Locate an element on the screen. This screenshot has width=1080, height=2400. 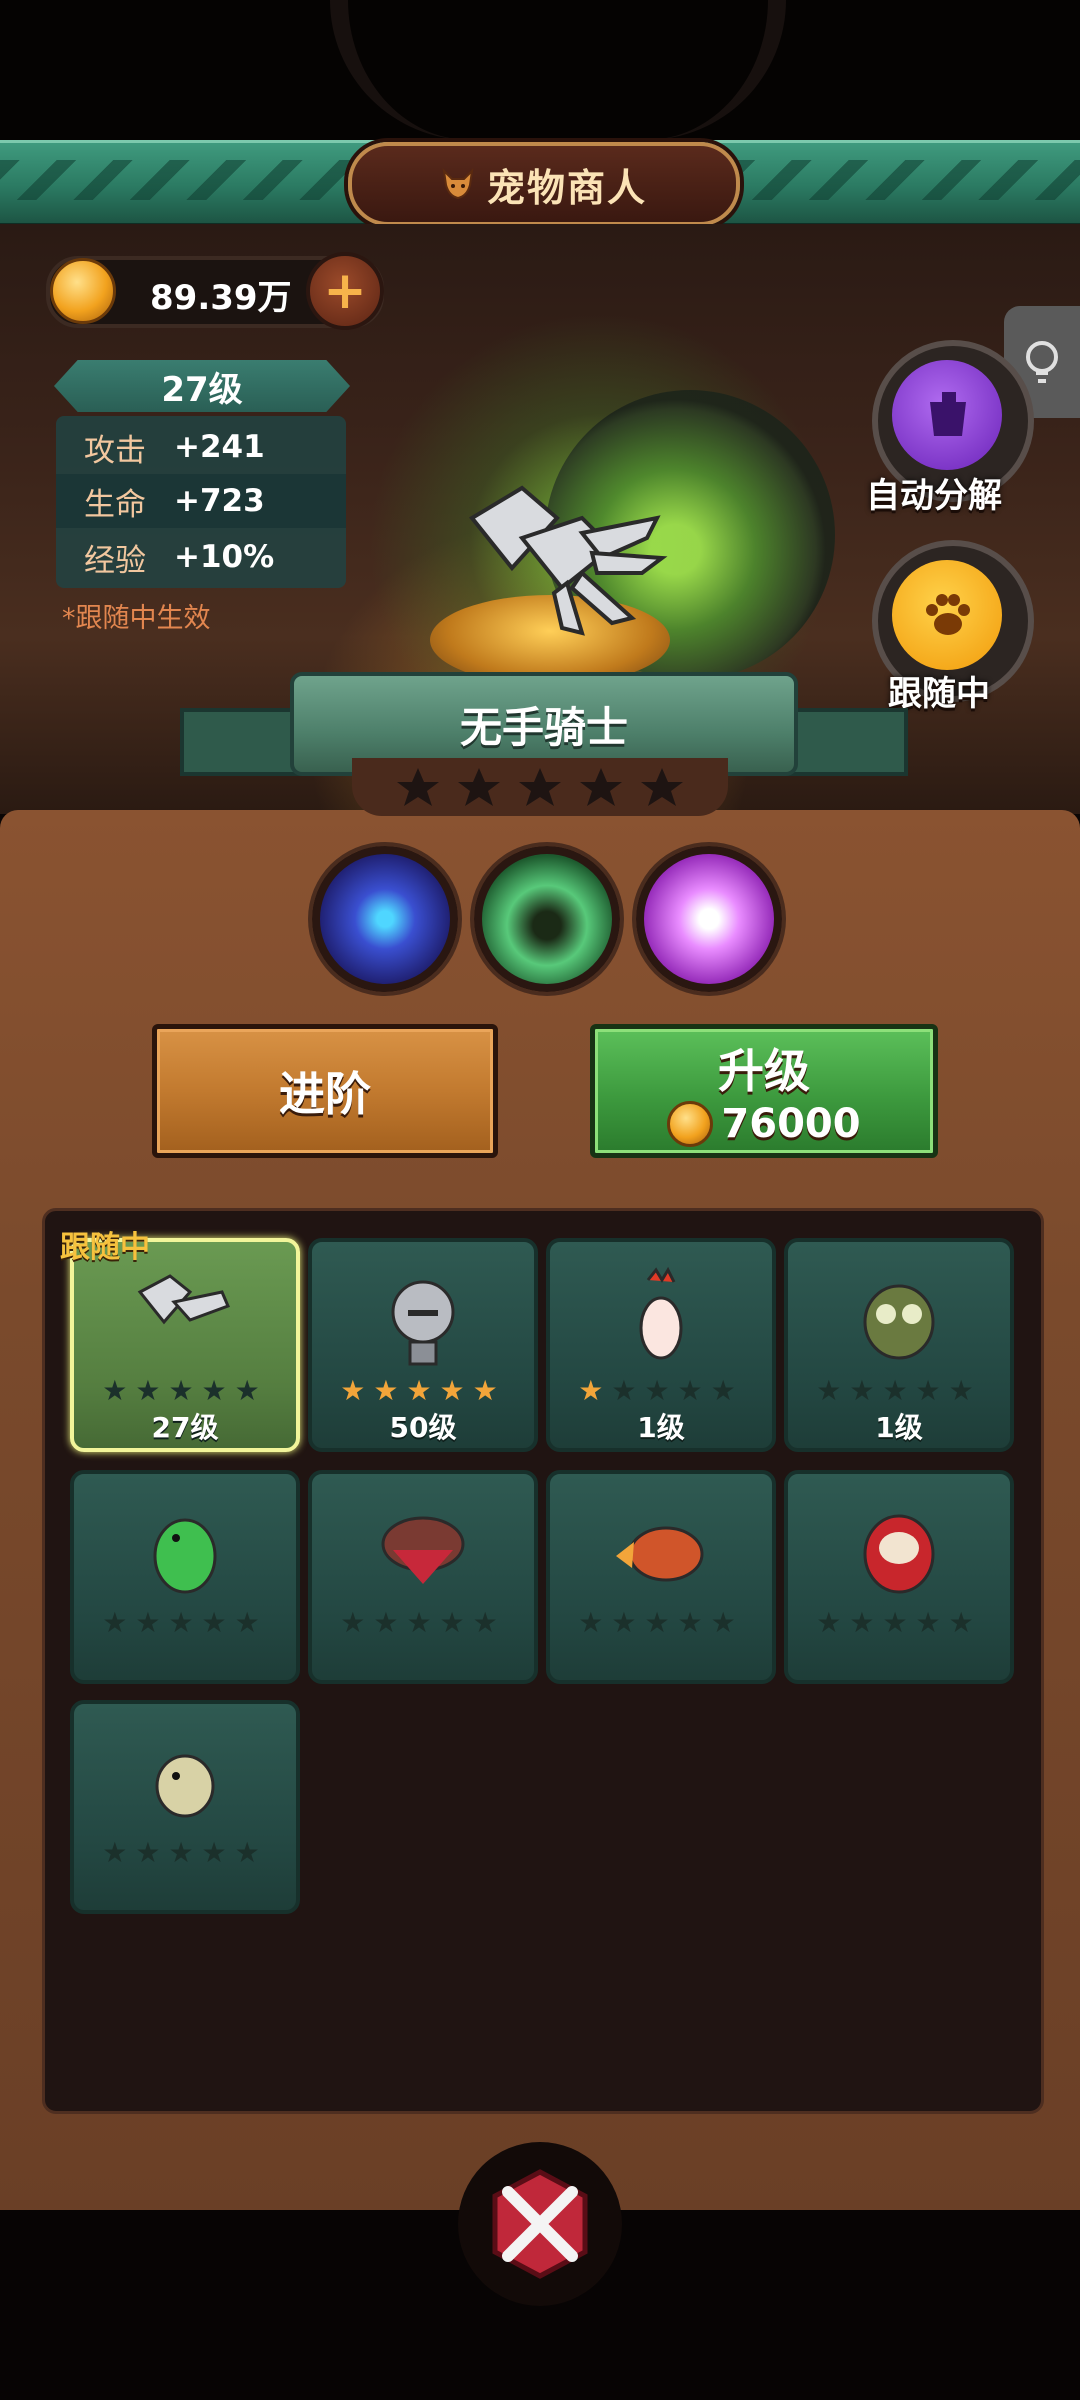
stat-row-attack: 攻击 +241 is located at coordinates (201, 447).